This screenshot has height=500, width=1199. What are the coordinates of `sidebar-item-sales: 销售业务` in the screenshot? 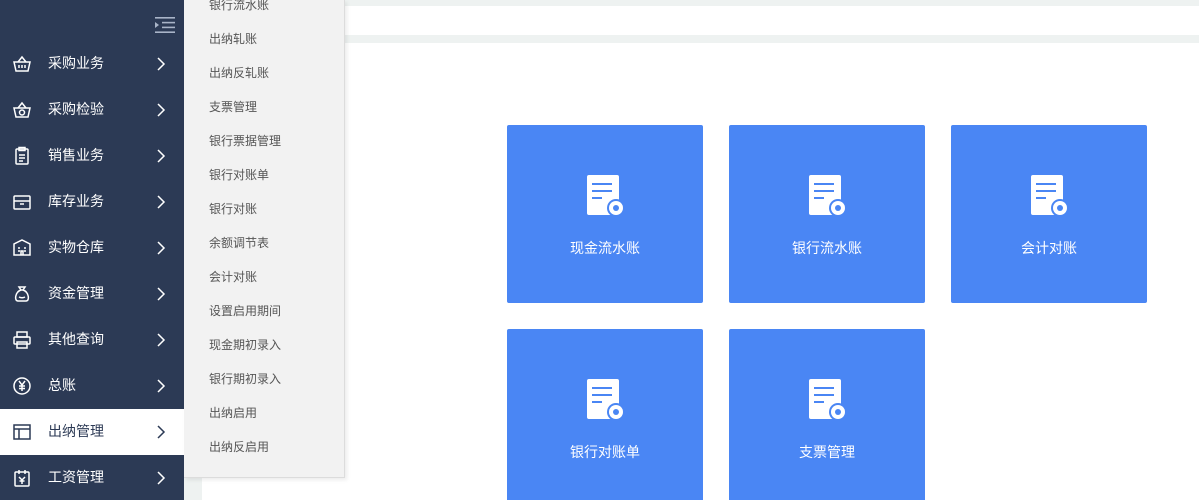 It's located at (92, 156).